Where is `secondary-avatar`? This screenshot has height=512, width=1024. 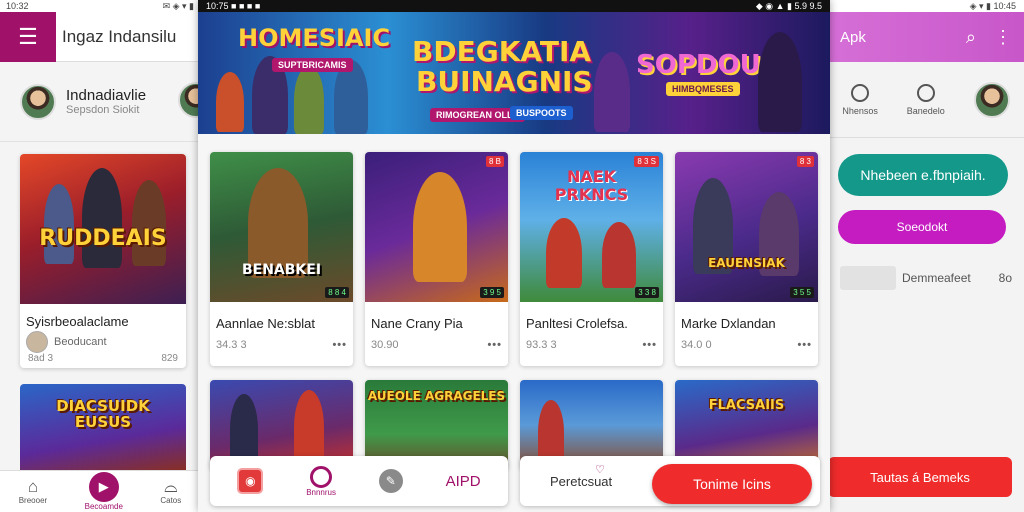
secondary-avatar is located at coordinates (189, 100).